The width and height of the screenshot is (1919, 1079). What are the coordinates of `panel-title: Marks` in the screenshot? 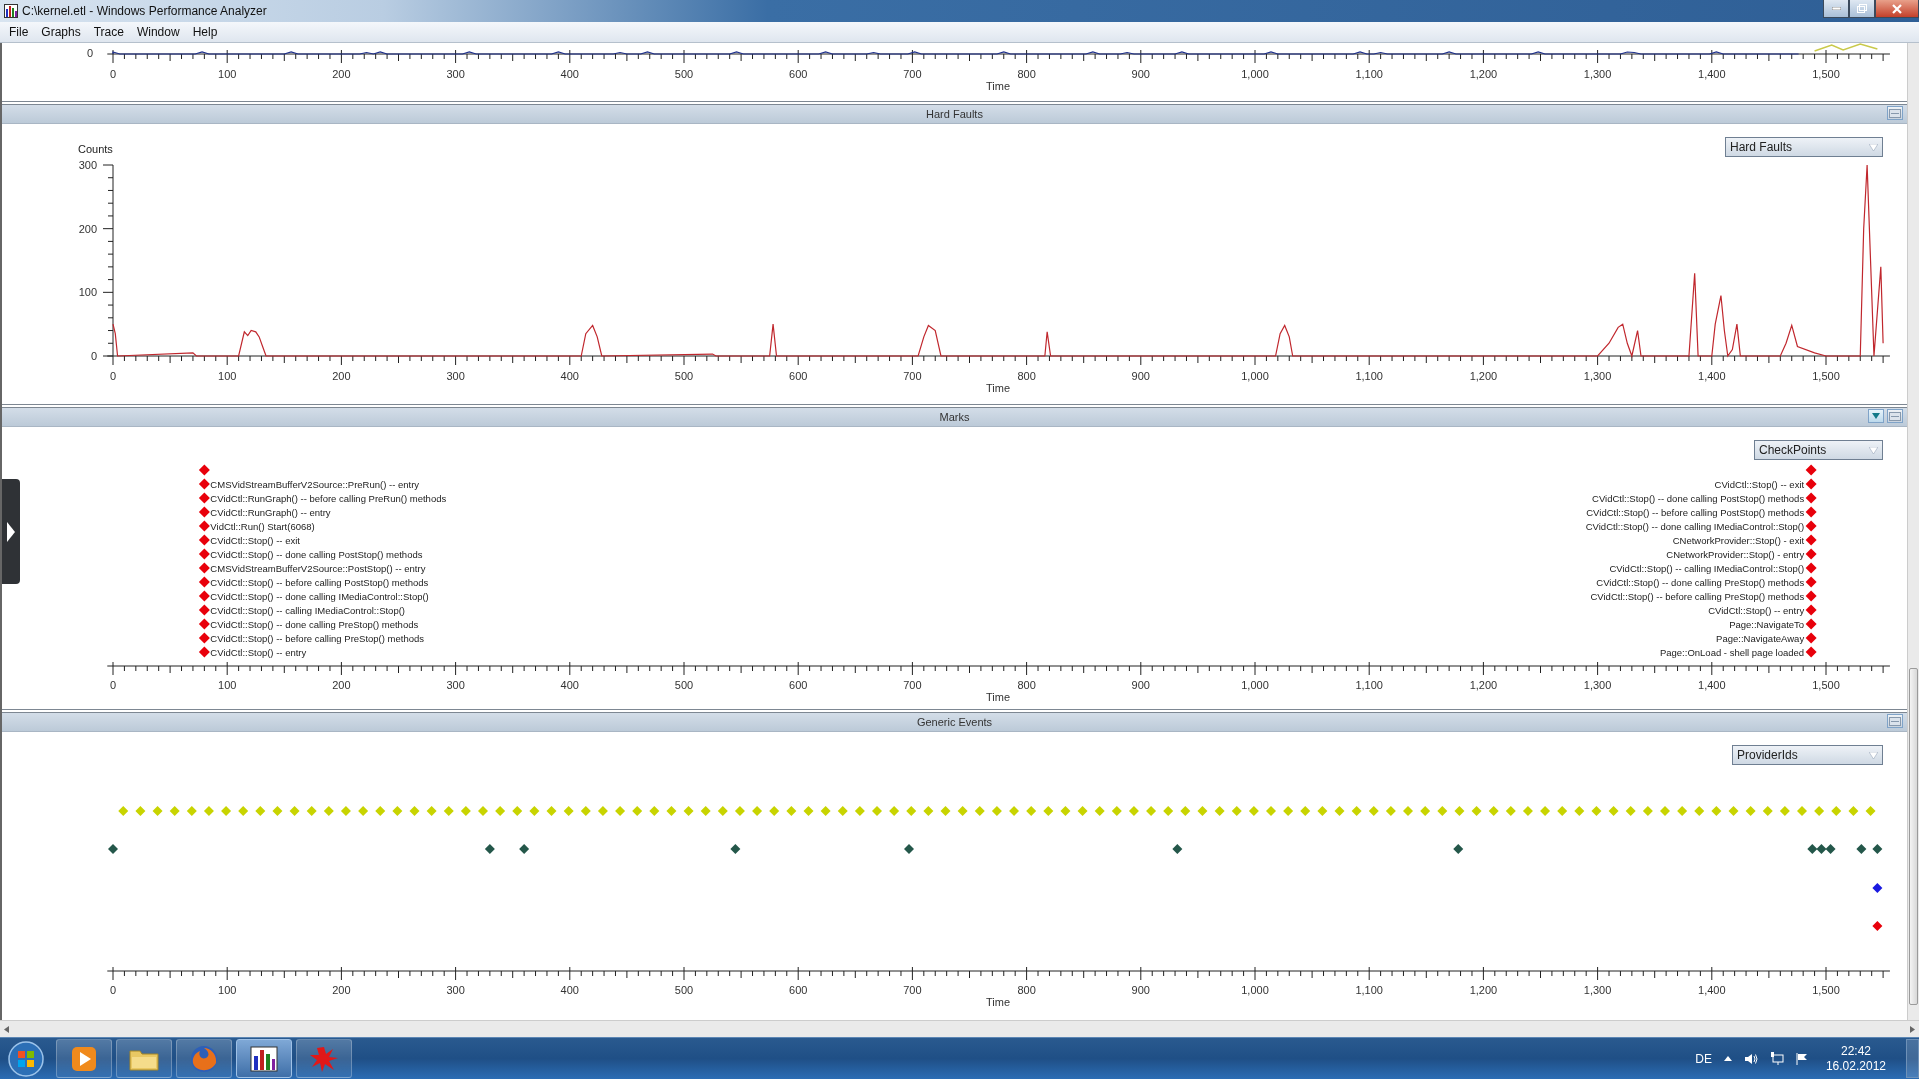 It's located at (954, 417).